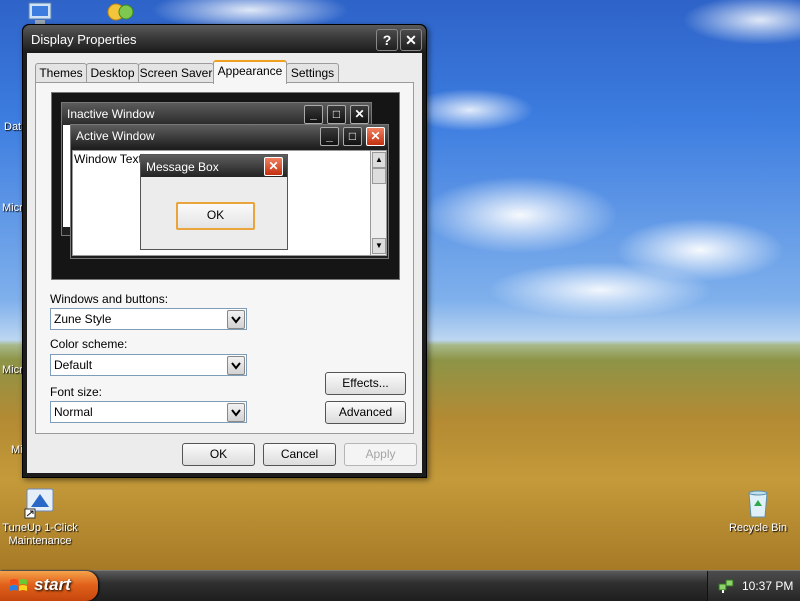 The height and width of the screenshot is (601, 800). I want to click on desktop-icon-tuneup: TuneUp 1-Click Maintenance, so click(40, 517).